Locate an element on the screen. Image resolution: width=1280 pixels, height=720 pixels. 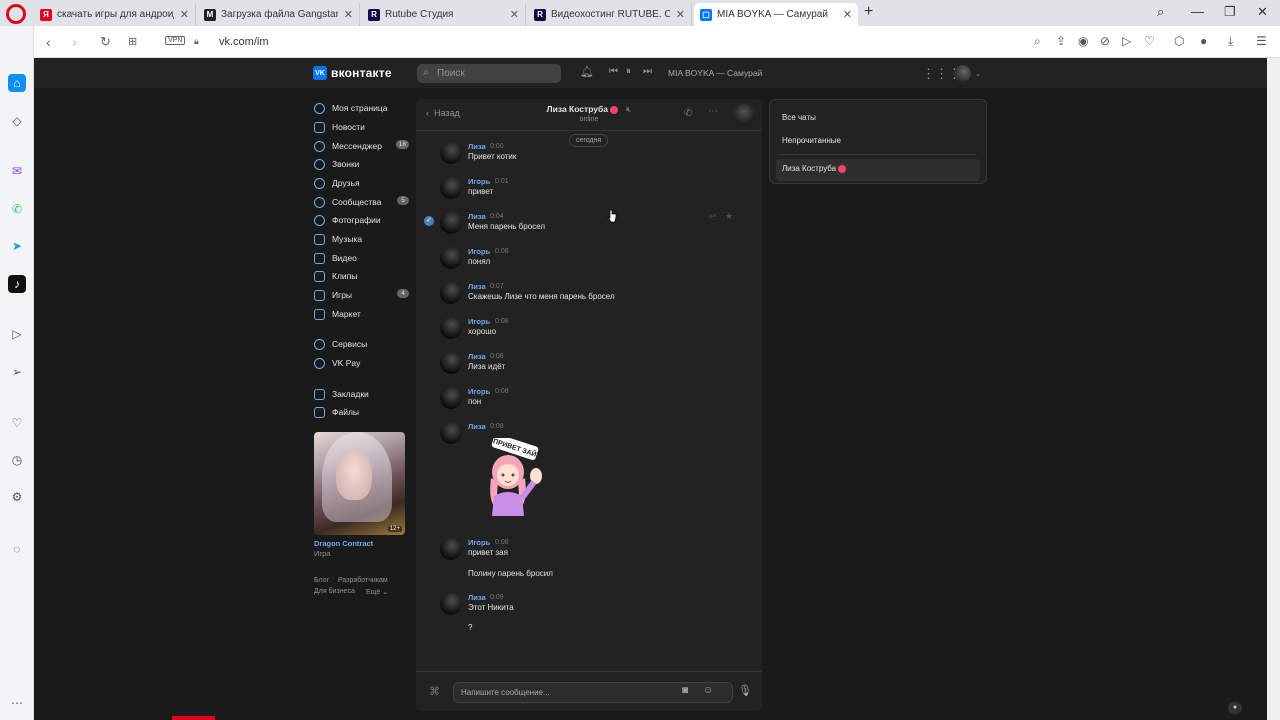
call-icon: ✆ is located at coordinates (688, 113).